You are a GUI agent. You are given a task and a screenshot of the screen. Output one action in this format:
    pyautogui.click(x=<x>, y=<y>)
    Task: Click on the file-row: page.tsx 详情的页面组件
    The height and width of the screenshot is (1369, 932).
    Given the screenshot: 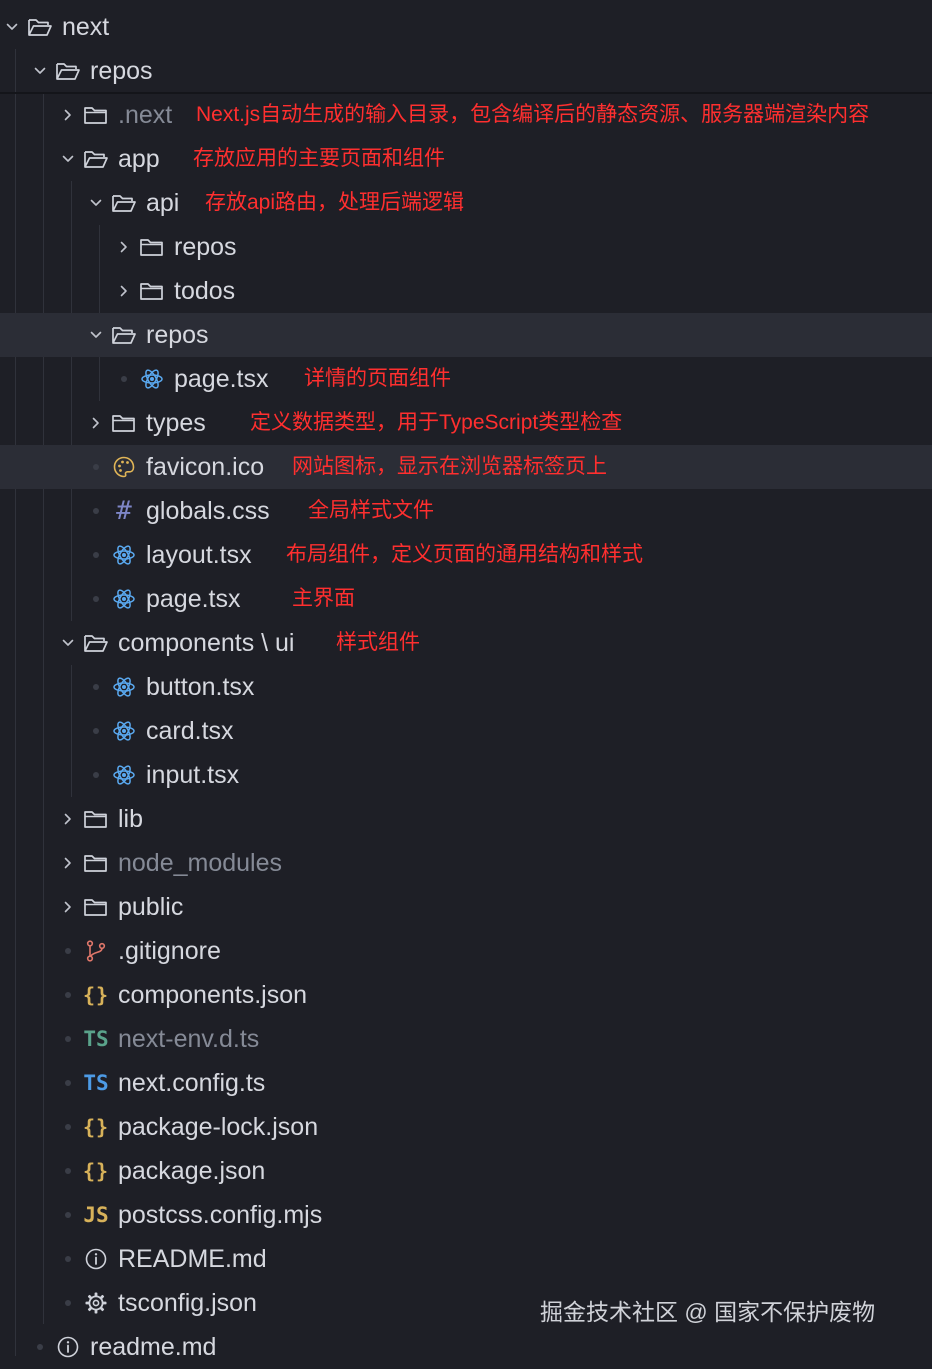 What is the action you would take?
    pyautogui.click(x=466, y=379)
    